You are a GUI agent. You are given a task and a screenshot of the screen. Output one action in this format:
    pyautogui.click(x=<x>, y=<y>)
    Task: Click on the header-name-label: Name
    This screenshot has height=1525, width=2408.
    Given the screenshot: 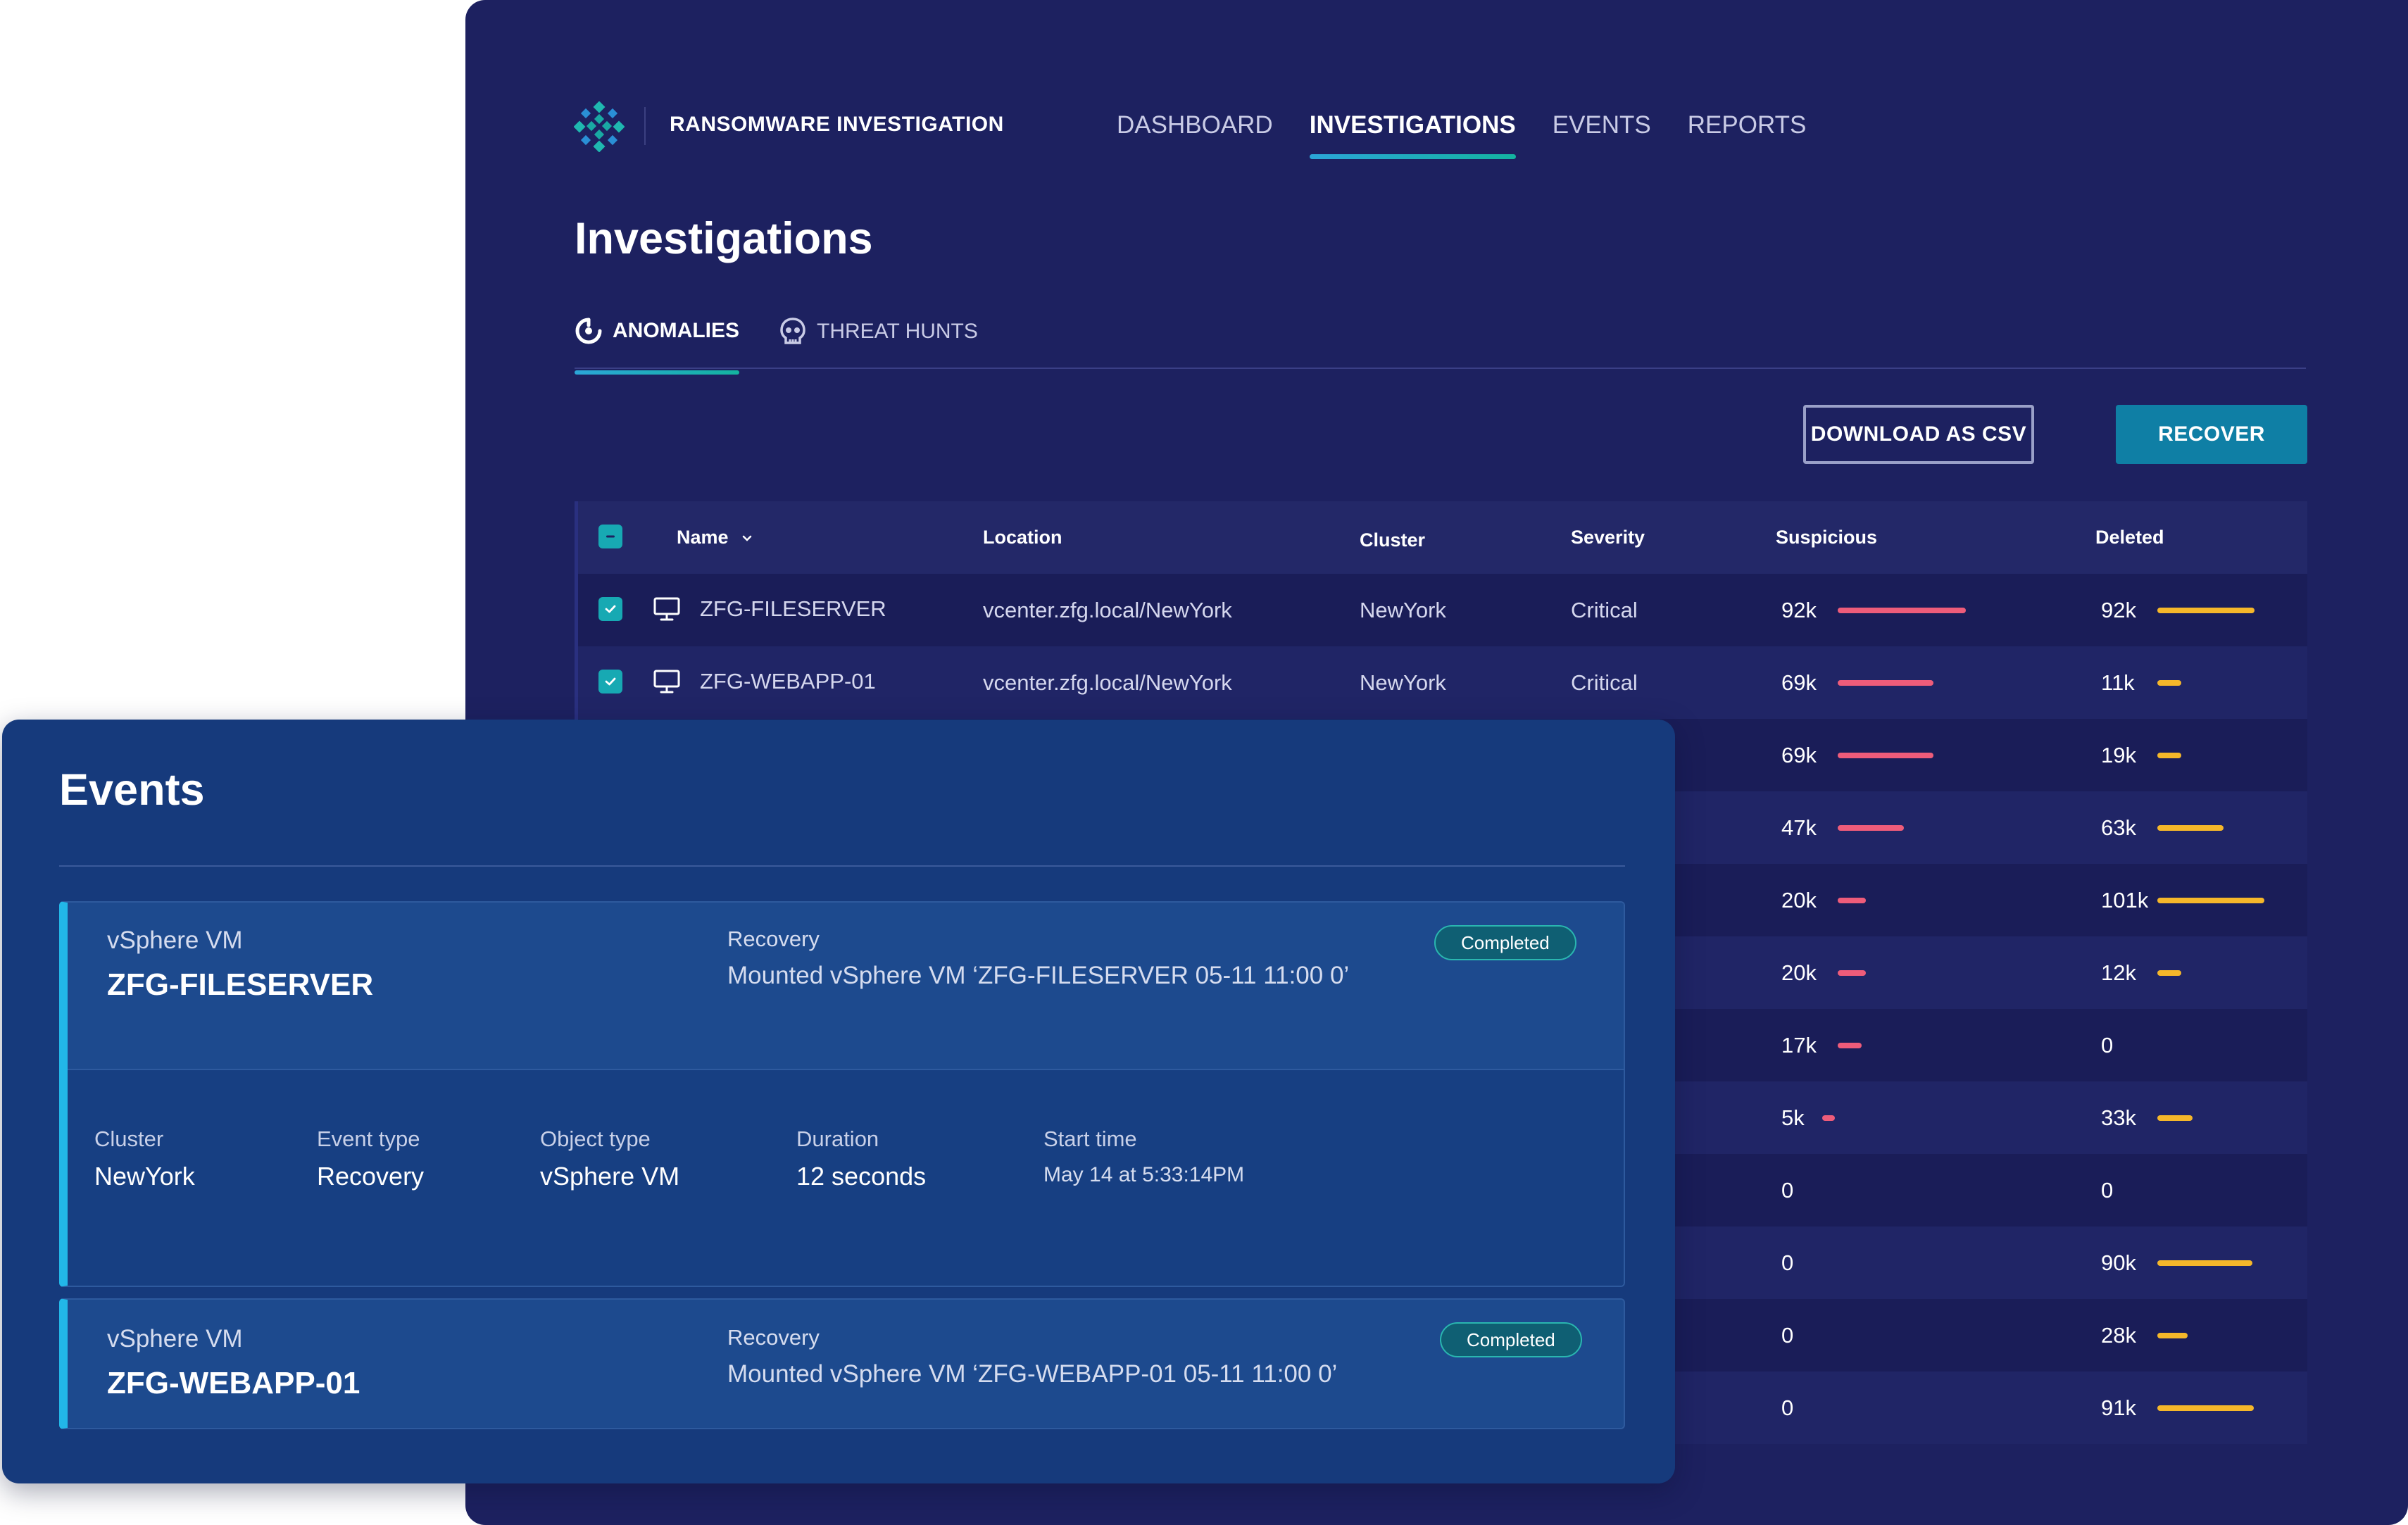 What is the action you would take?
    pyautogui.click(x=703, y=537)
    